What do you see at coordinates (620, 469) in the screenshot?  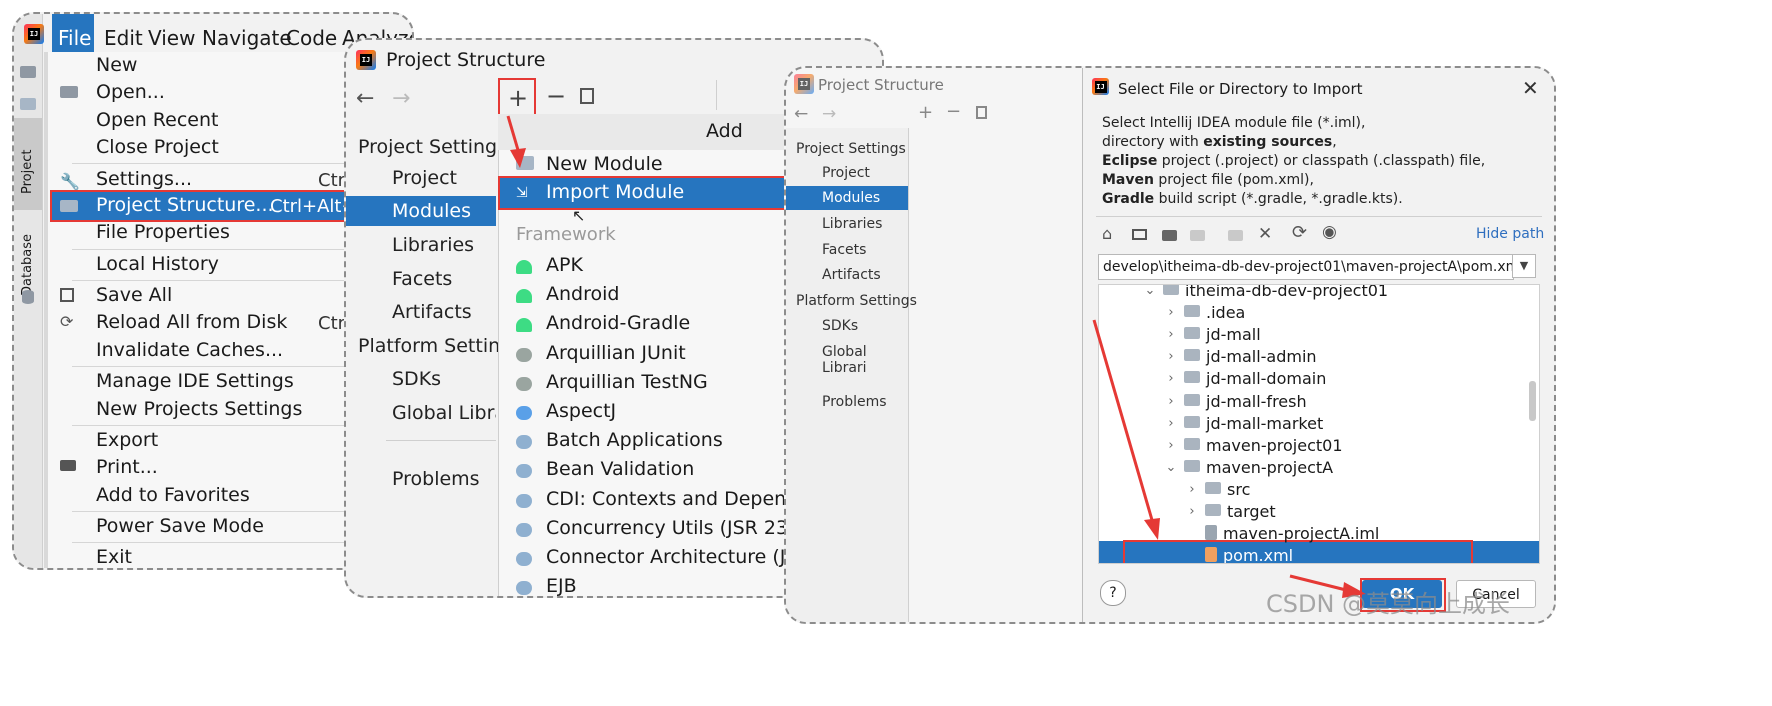 I see `framework-item: Bean Validation` at bounding box center [620, 469].